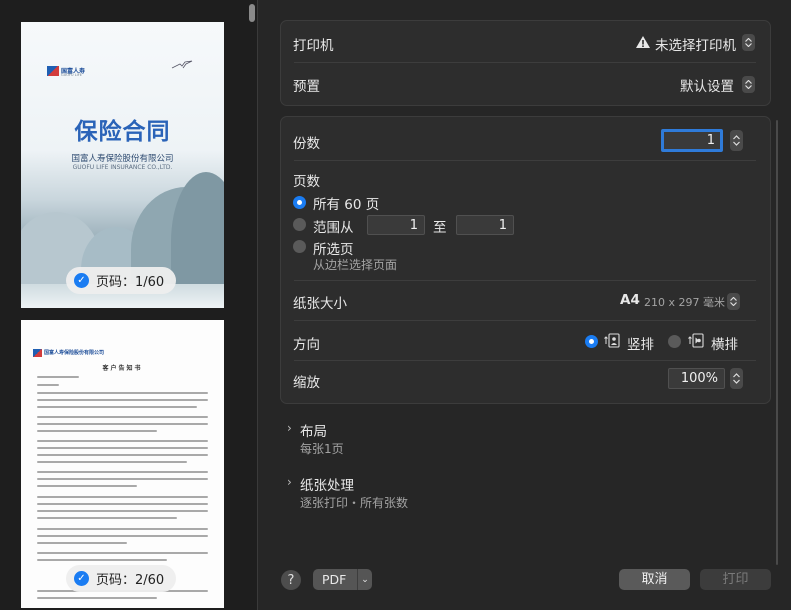  Describe the element at coordinates (736, 378) in the screenshot. I see `scale-stepper-icon` at that location.